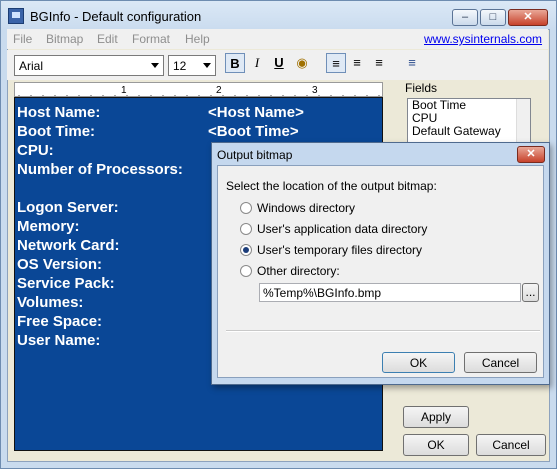  Describe the element at coordinates (500, 362) in the screenshot. I see `dialog-cancel-button: Cancel` at that location.